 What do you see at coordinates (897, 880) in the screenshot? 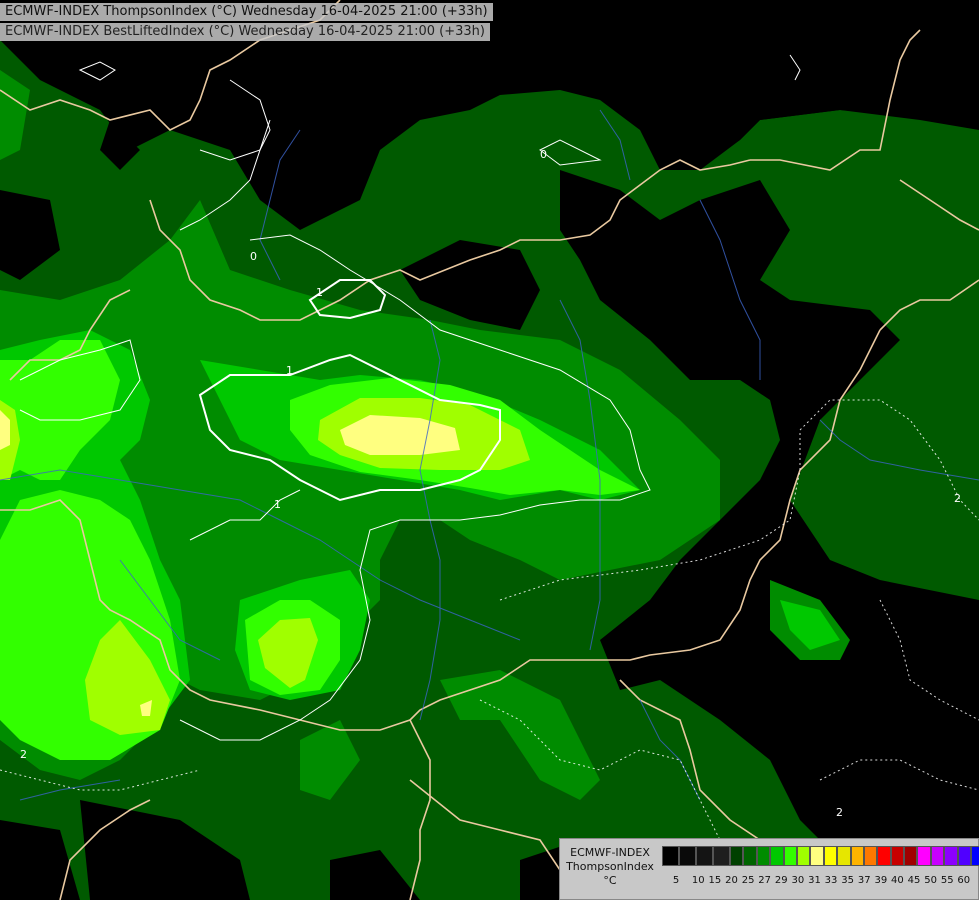
I see `legend-tick-label: 40` at bounding box center [897, 880].